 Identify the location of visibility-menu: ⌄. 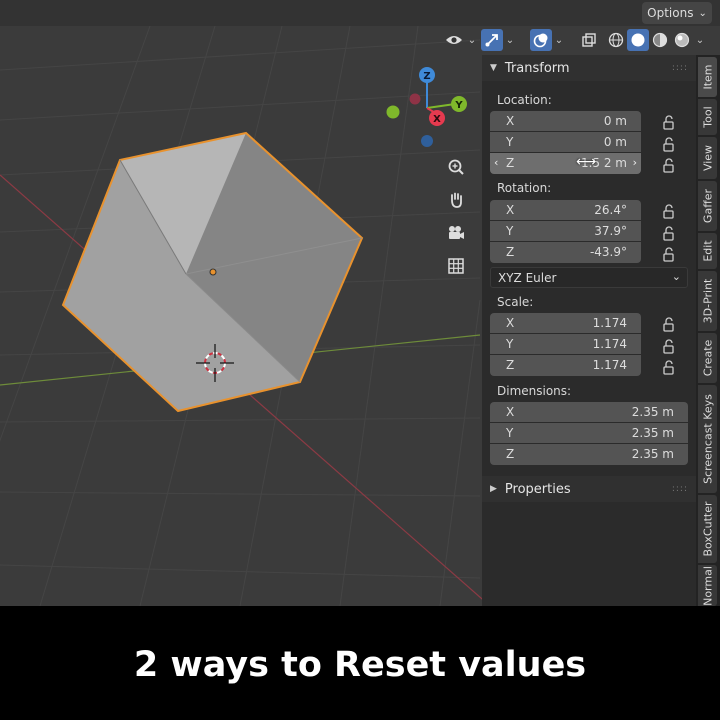
(461, 40).